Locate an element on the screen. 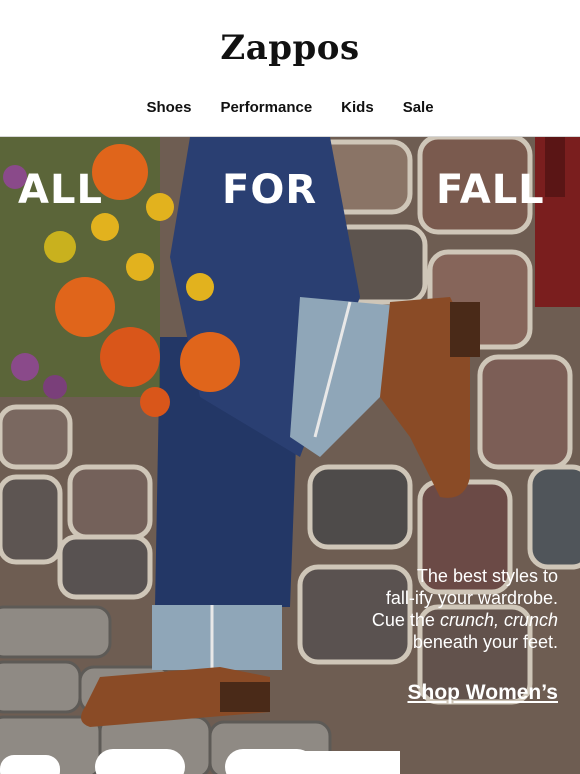  headline-word-all: ALL is located at coordinates (60, 190).